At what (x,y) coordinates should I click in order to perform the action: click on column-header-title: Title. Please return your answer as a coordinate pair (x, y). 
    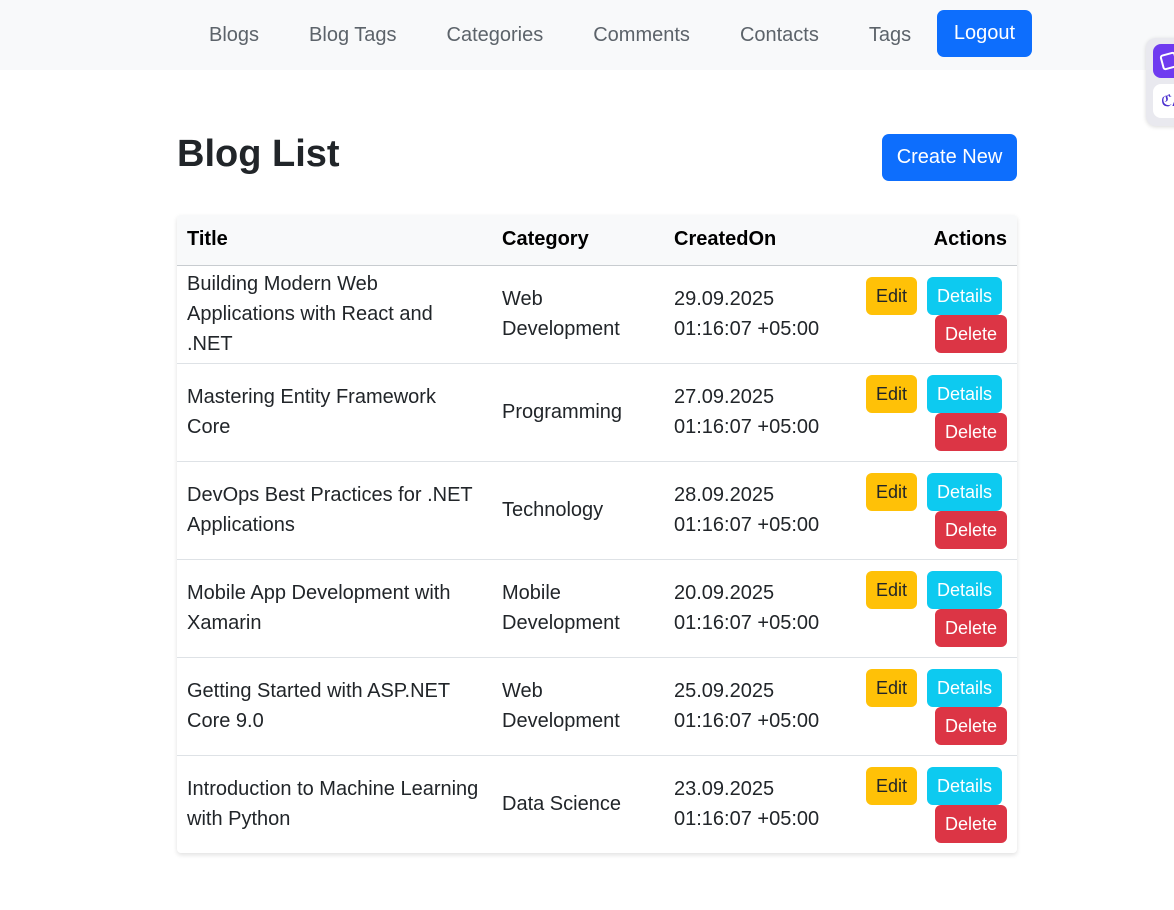
    Looking at the image, I should click on (207, 239).